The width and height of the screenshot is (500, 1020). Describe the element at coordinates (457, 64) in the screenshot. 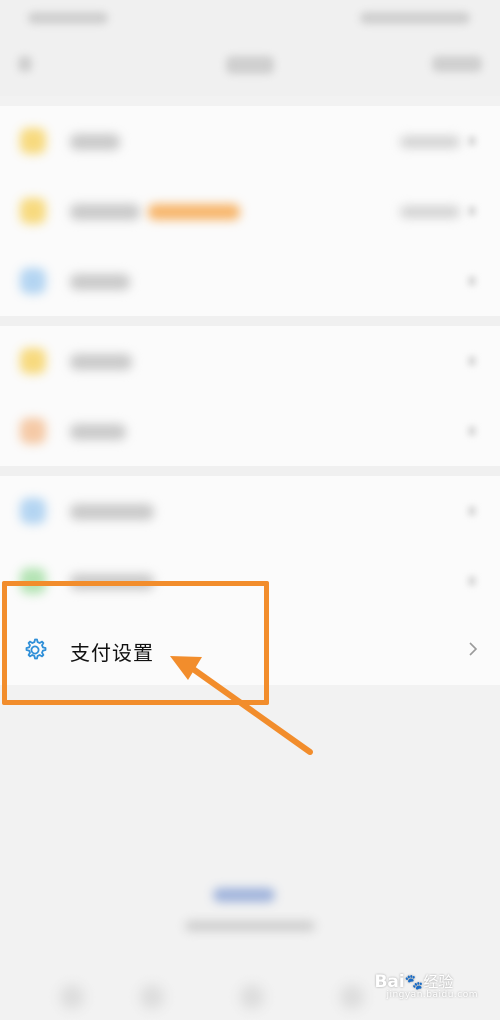

I see `nav-action-blurred` at that location.